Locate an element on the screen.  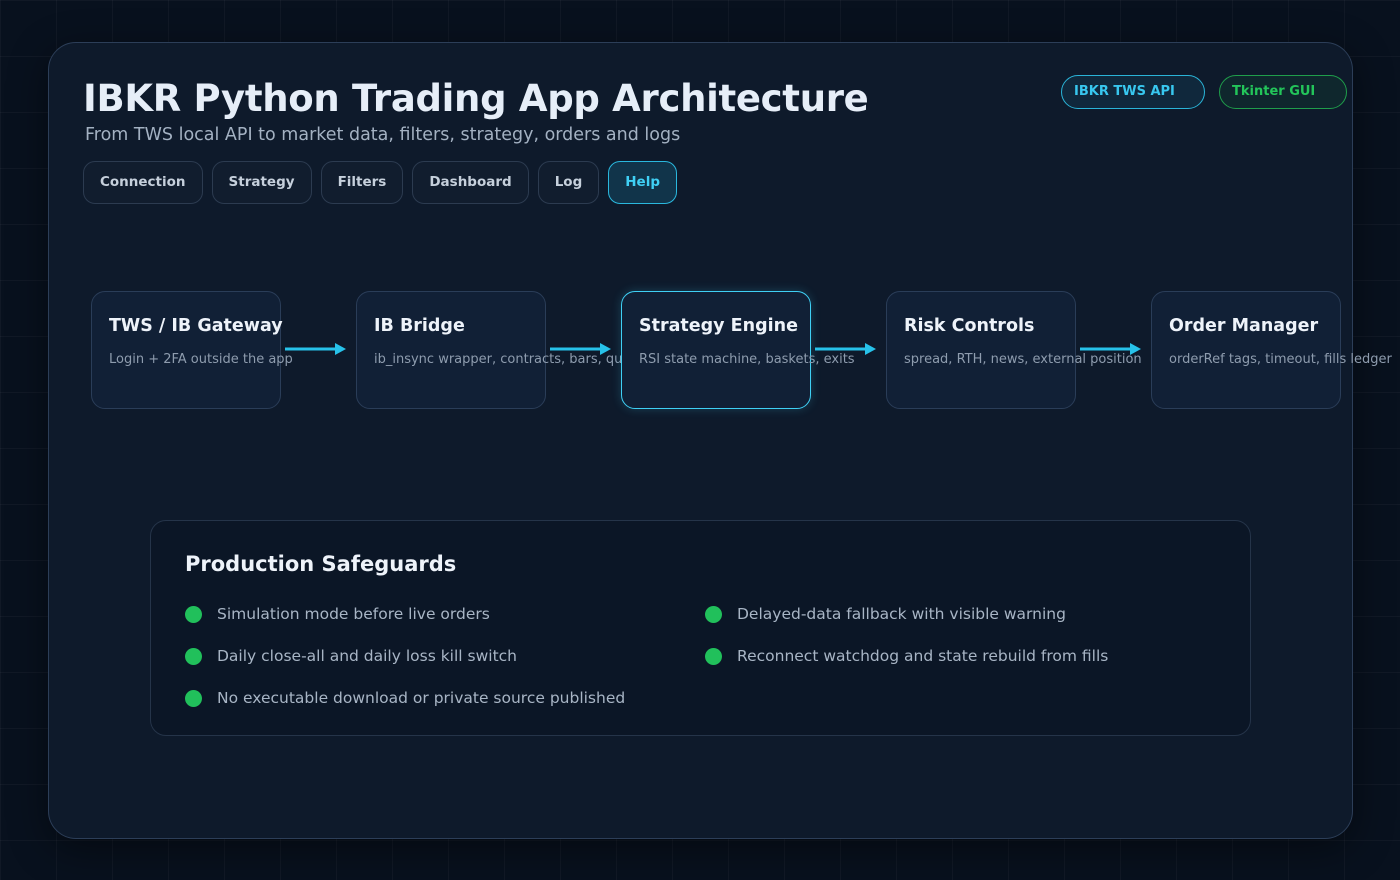
node-description: Login + 2FA outside the app is located at coordinates (201, 359).